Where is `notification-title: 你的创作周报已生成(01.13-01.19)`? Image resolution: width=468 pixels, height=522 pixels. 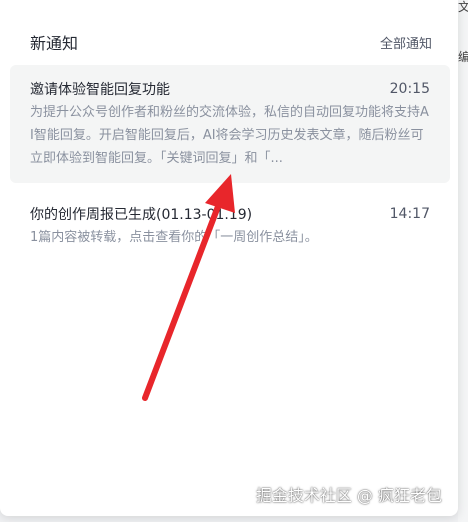 notification-title: 你的创作周报已生成(01.13-01.19) is located at coordinates (141, 215).